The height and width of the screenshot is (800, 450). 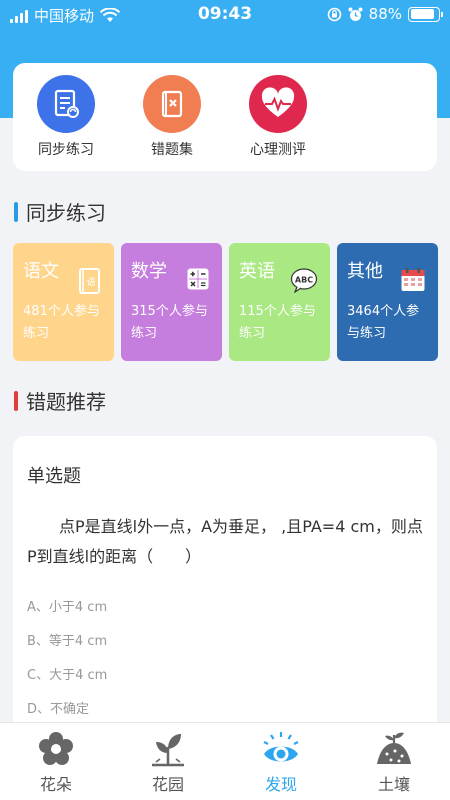 What do you see at coordinates (171, 302) in the screenshot?
I see `subject-card-math: 数学 315个人参与练习` at bounding box center [171, 302].